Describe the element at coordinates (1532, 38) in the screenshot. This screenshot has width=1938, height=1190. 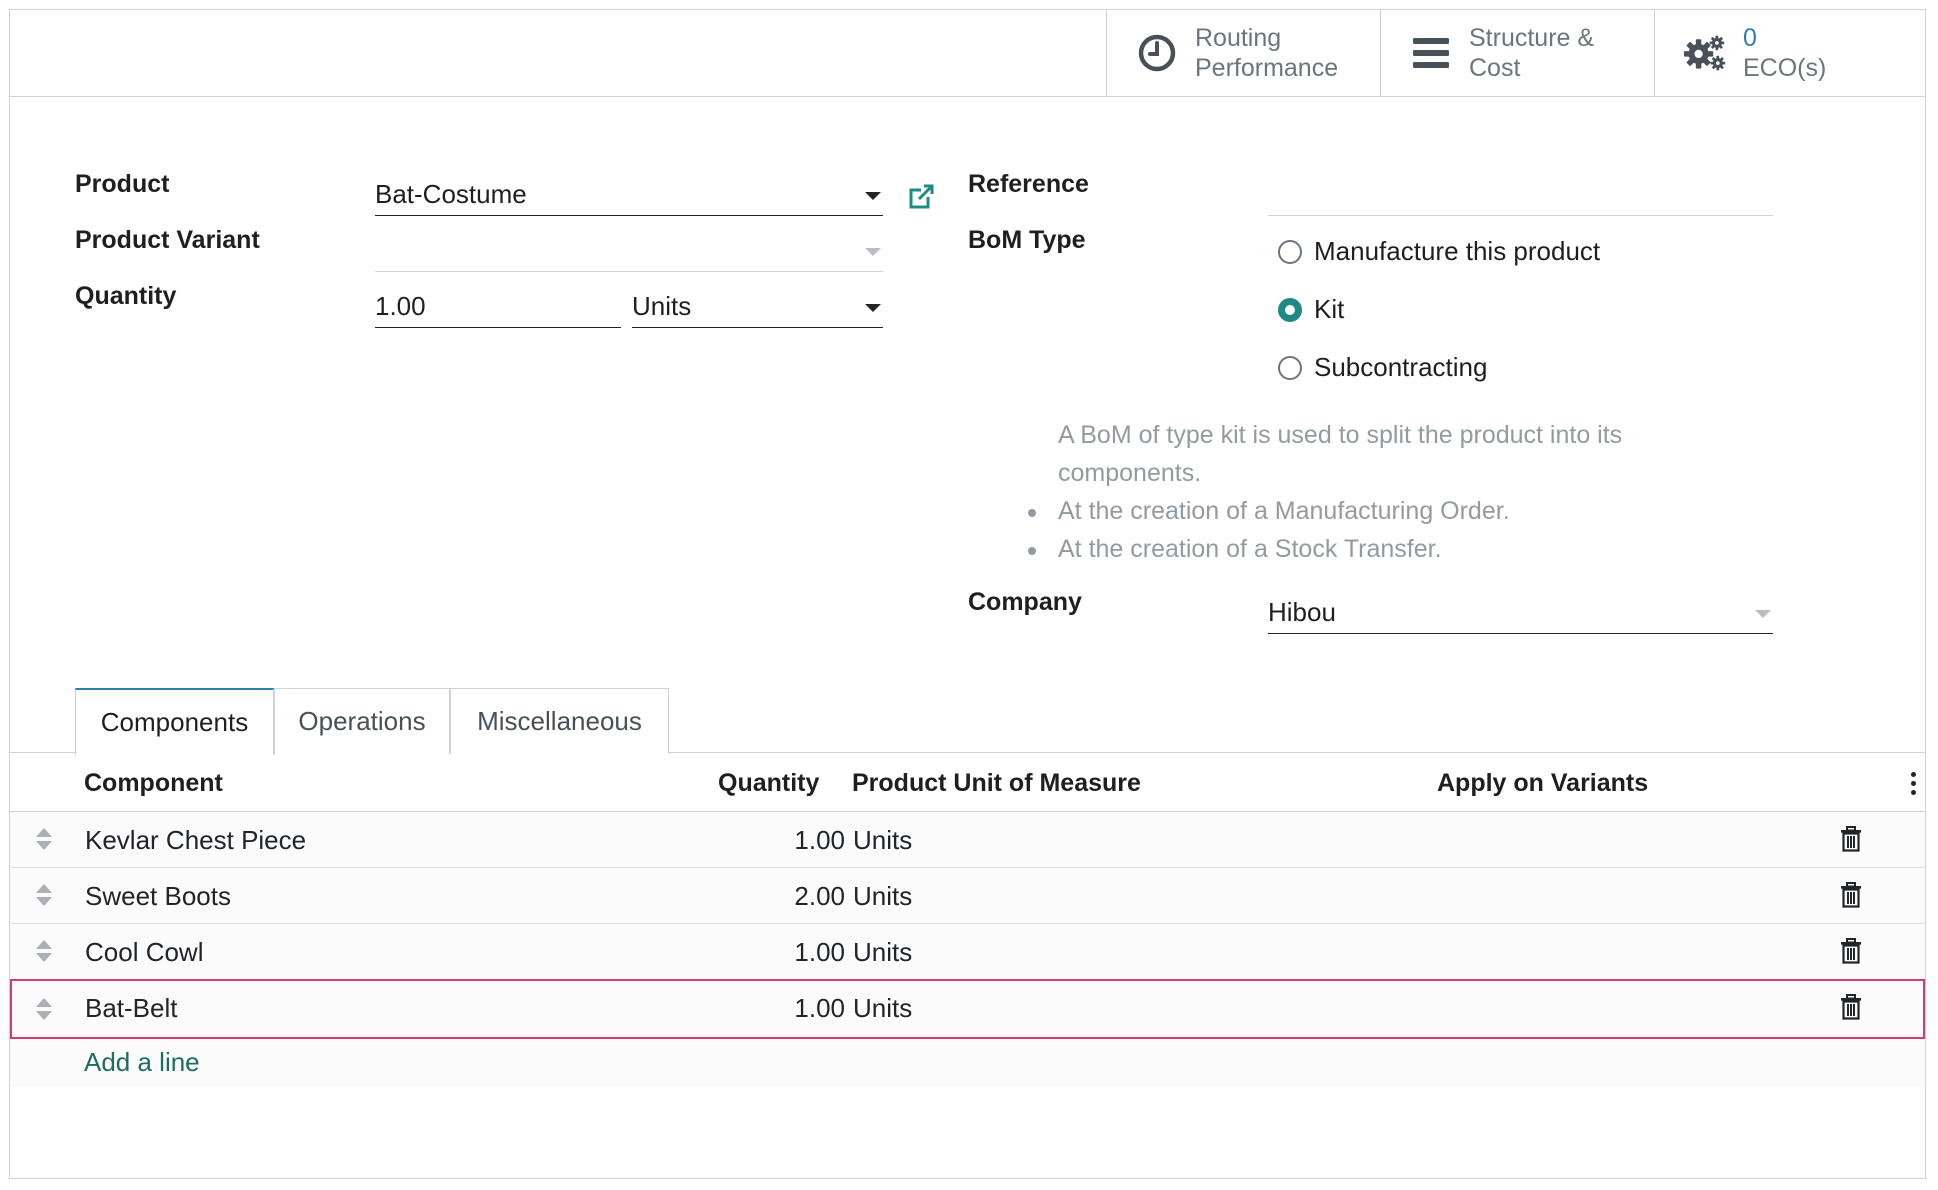
I see `structure-label-line1: Structure &` at that location.